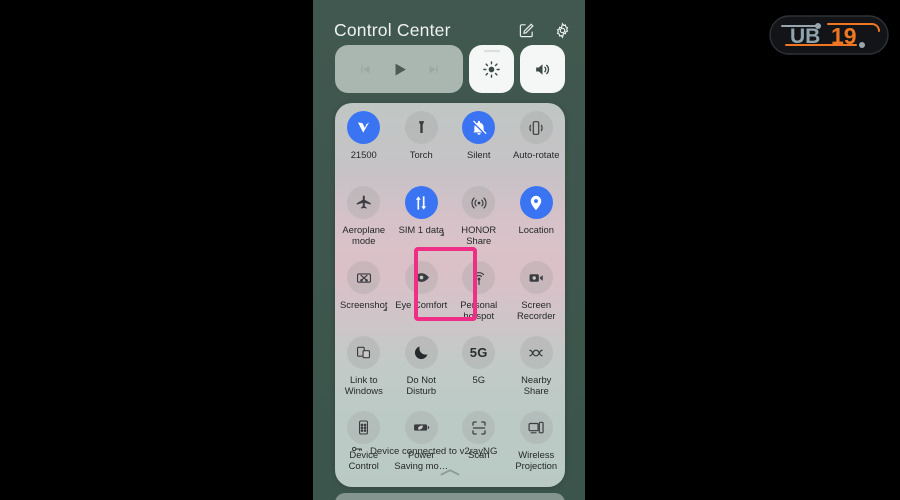 Image resolution: width=900 pixels, height=500 pixels. What do you see at coordinates (479, 310) in the screenshot?
I see `tile-label: Personal hotspot` at bounding box center [479, 310].